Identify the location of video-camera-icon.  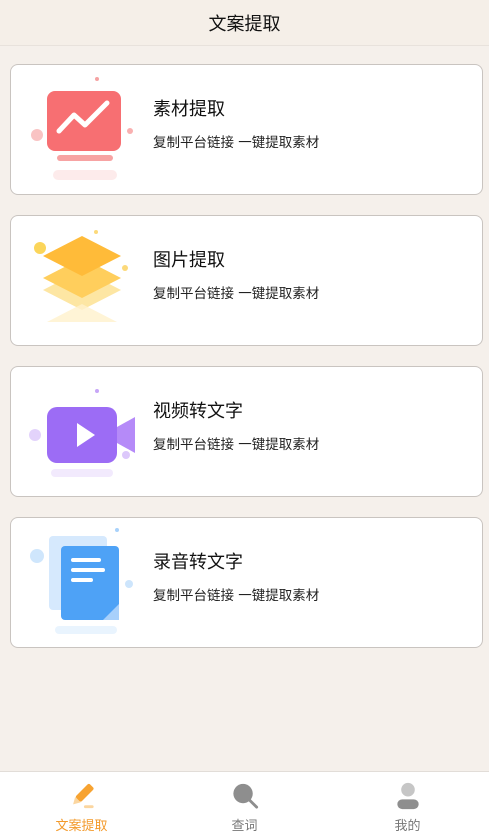
(84, 432).